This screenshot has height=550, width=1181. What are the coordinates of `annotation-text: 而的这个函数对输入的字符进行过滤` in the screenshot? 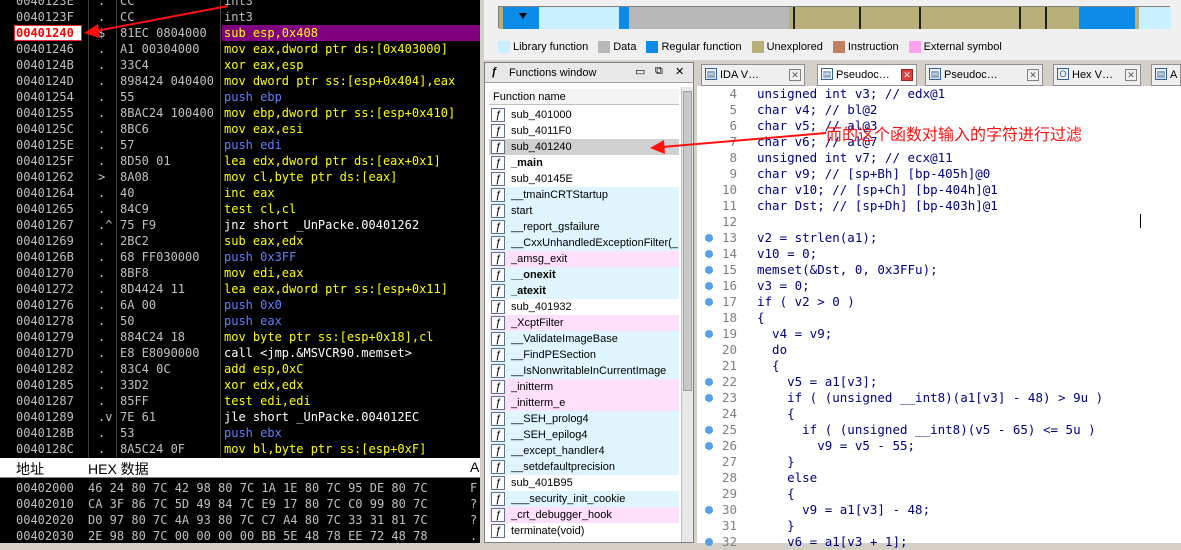 It's located at (954, 134).